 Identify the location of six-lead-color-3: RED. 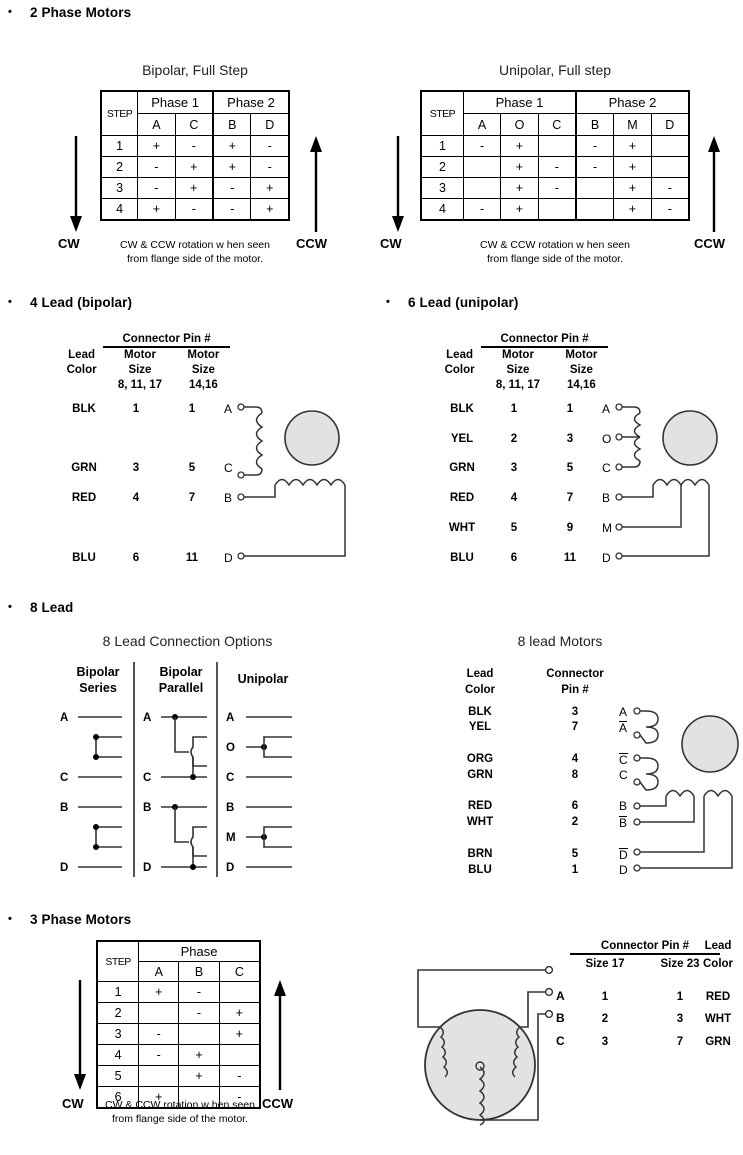
(462, 498).